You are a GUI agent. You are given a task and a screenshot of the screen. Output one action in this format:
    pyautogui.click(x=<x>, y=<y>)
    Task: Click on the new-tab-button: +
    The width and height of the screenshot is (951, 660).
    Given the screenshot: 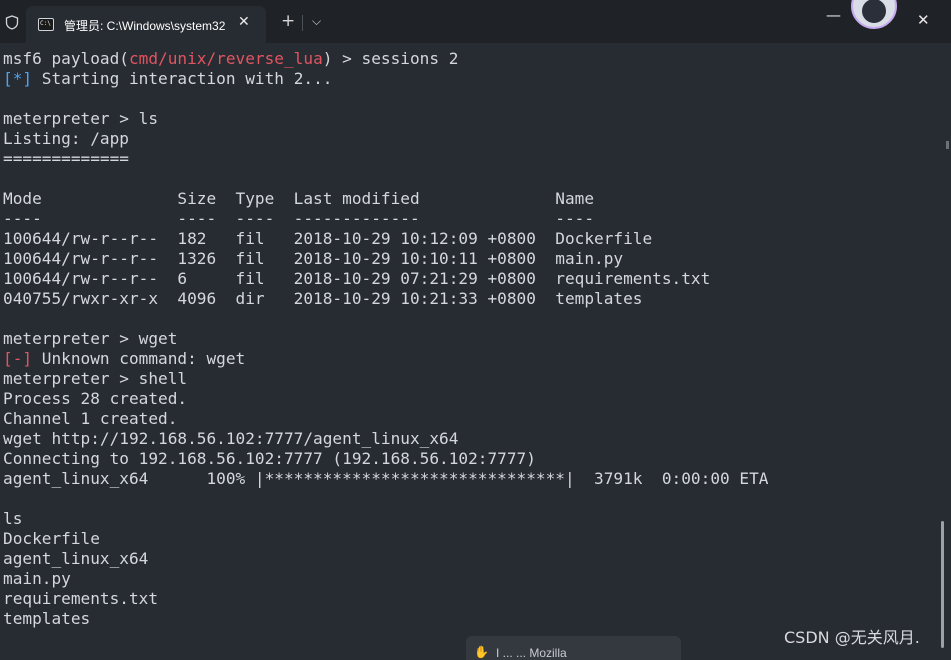 What is the action you would take?
    pyautogui.click(x=288, y=21)
    